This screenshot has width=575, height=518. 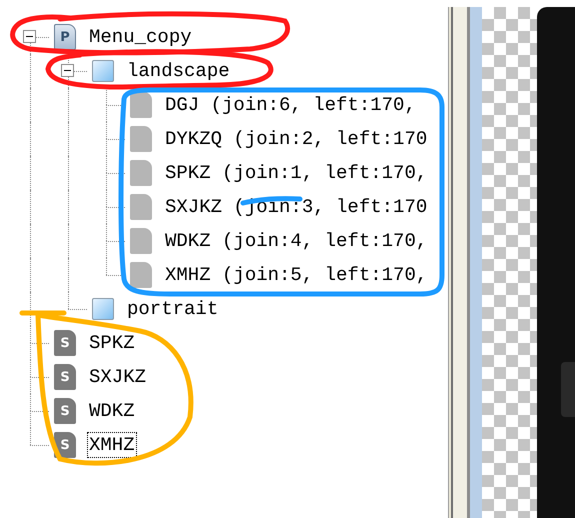 I want to click on tree-item: WDKZ, so click(x=112, y=411).